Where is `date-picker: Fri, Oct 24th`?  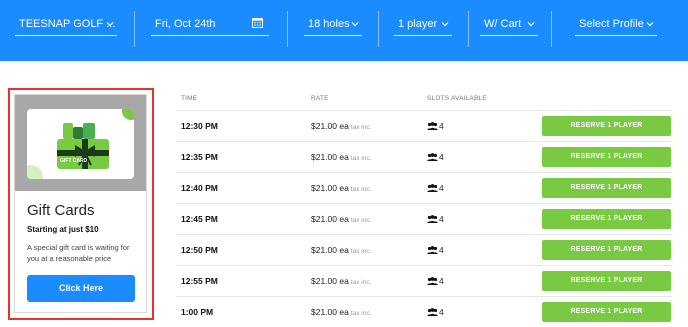 date-picker: Fri, Oct 24th is located at coordinates (210, 25).